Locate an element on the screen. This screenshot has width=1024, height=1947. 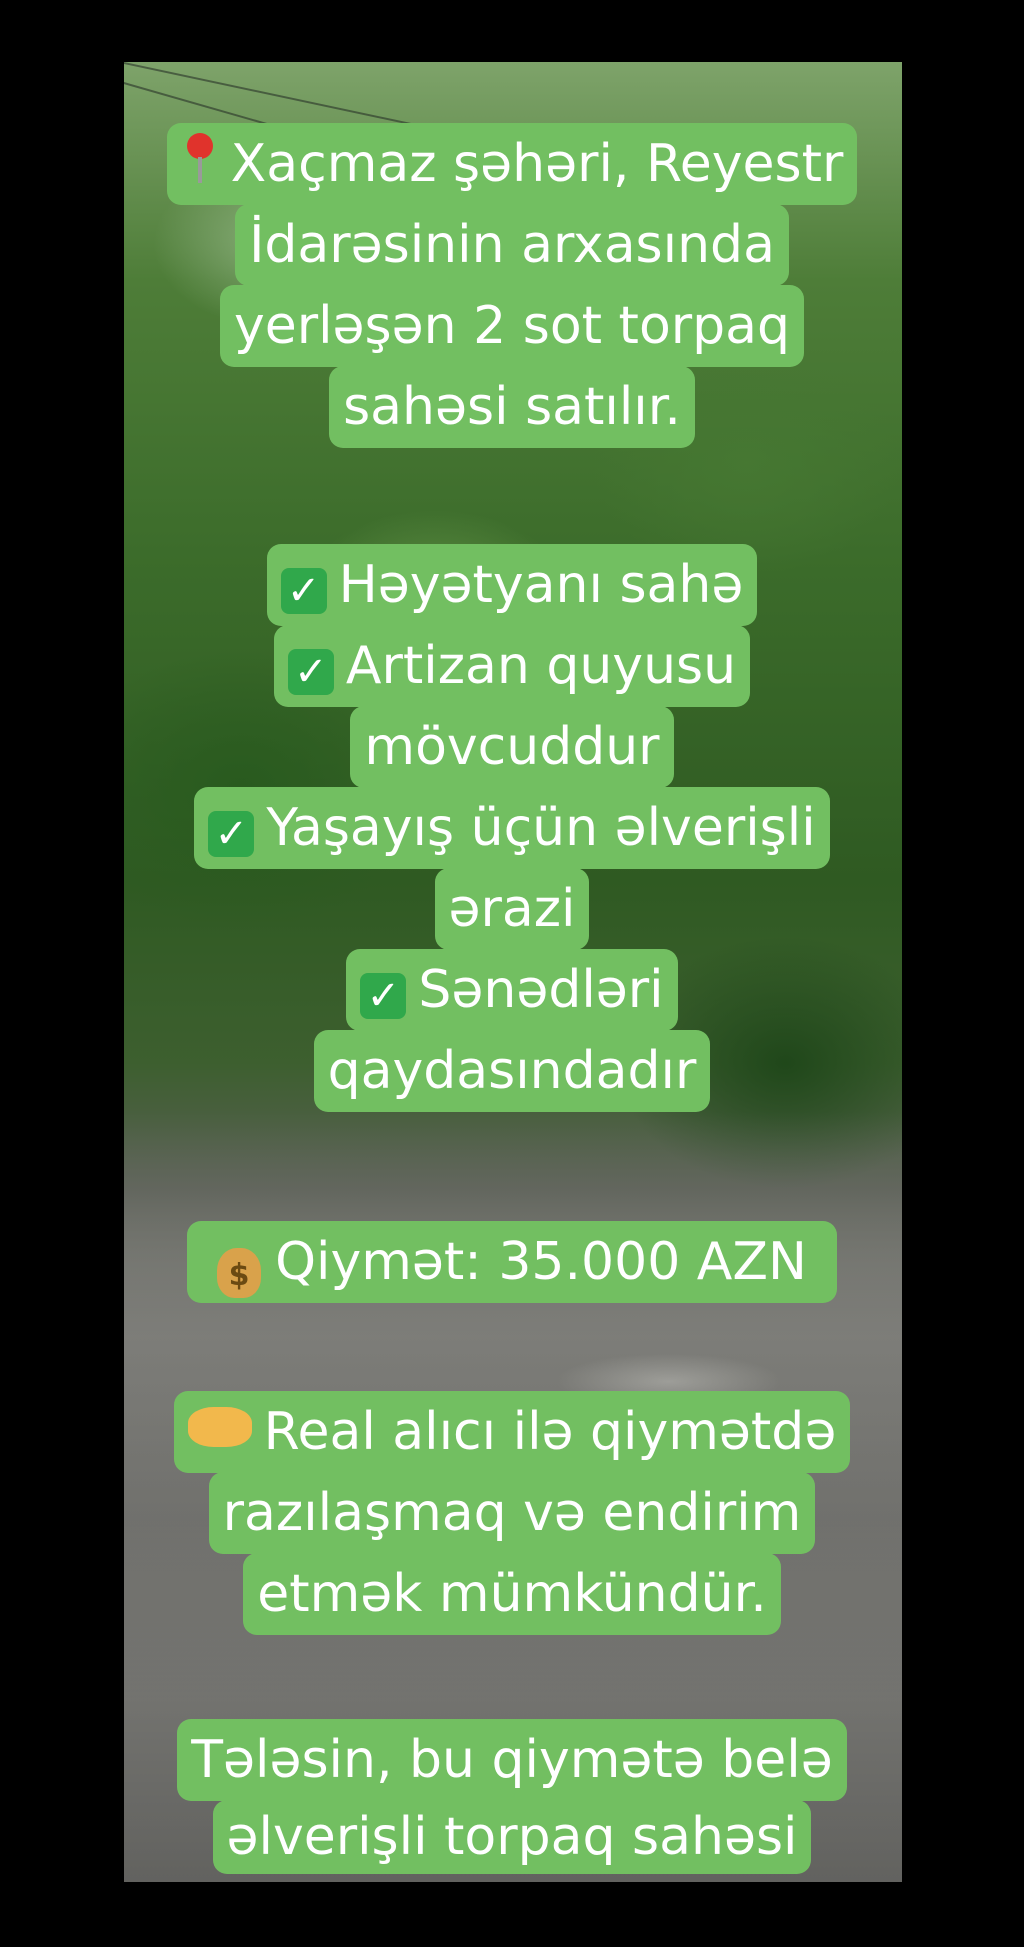
caption-line: İdarəsinin arxasında is located at coordinates (512, 245).